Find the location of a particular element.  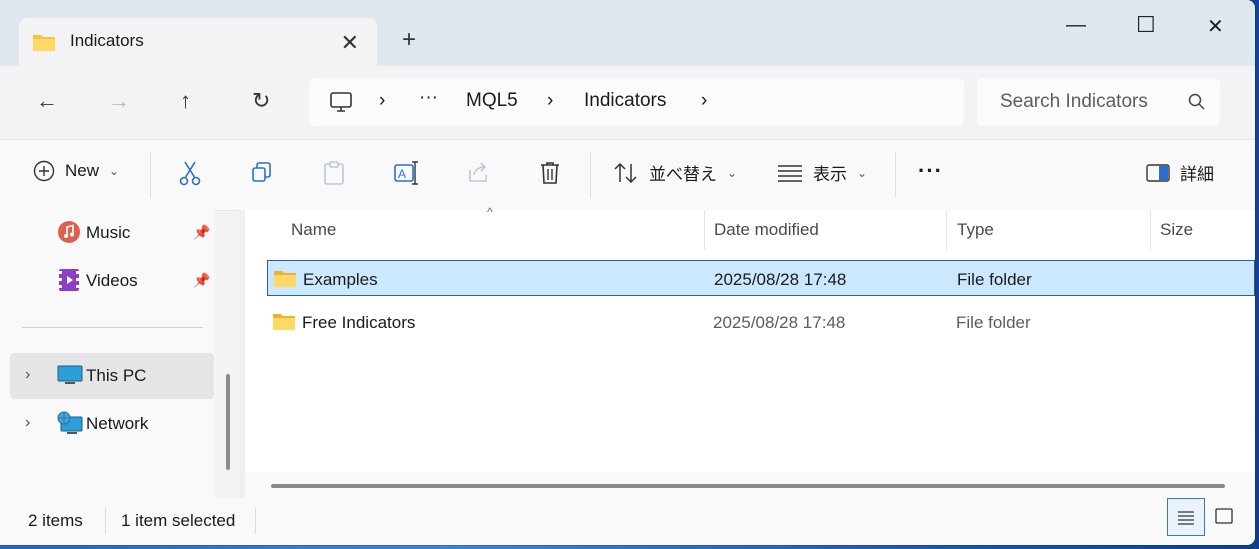

navigation-pane: Music 📌 Videos 📌 › This PC › Network is located at coordinates (107, 354).